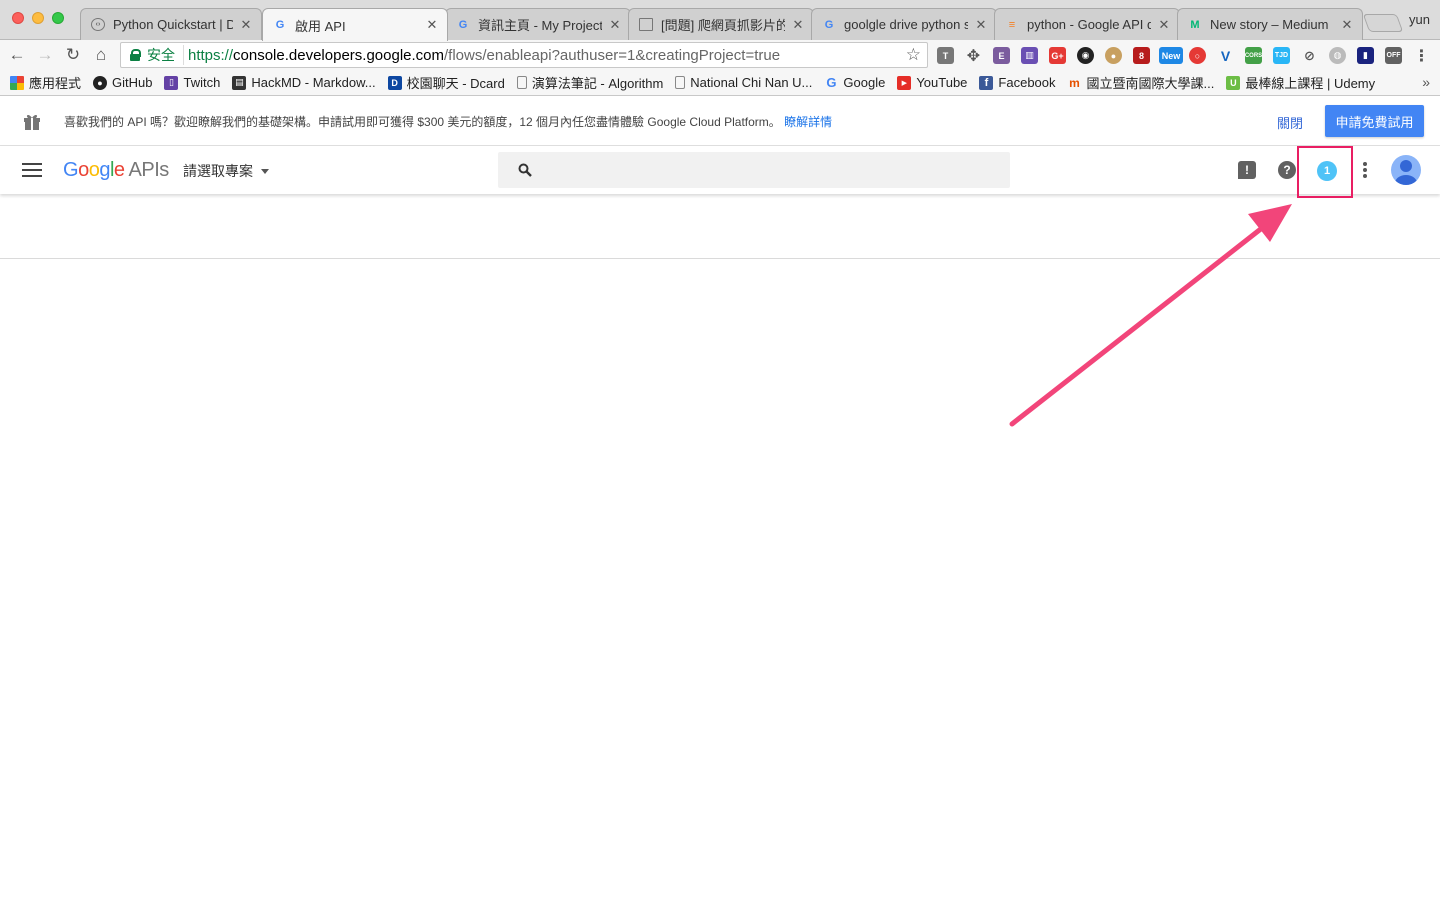 The height and width of the screenshot is (900, 1440). I want to click on code-icon: ‹›, so click(98, 24).